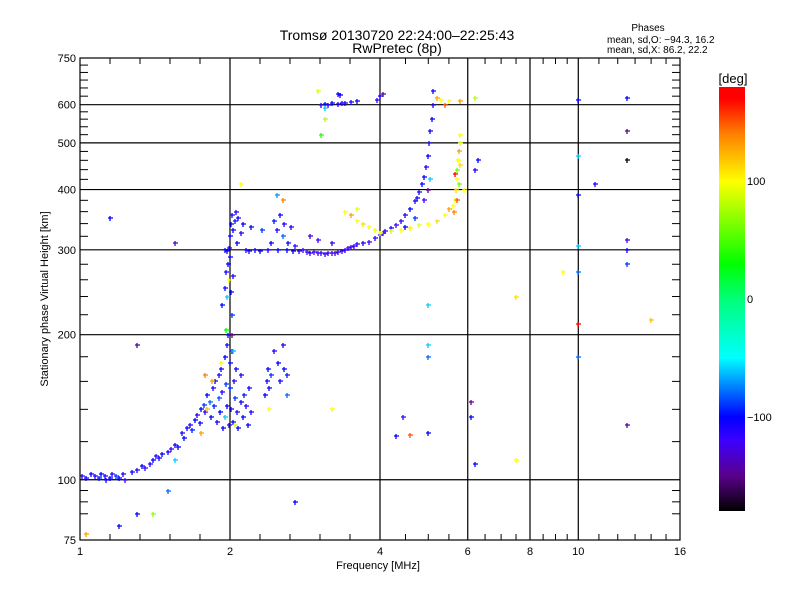  Describe the element at coordinates (45, 298) in the screenshot. I see `y-axis-label: Stationary phase Virtual Height [km]` at that location.